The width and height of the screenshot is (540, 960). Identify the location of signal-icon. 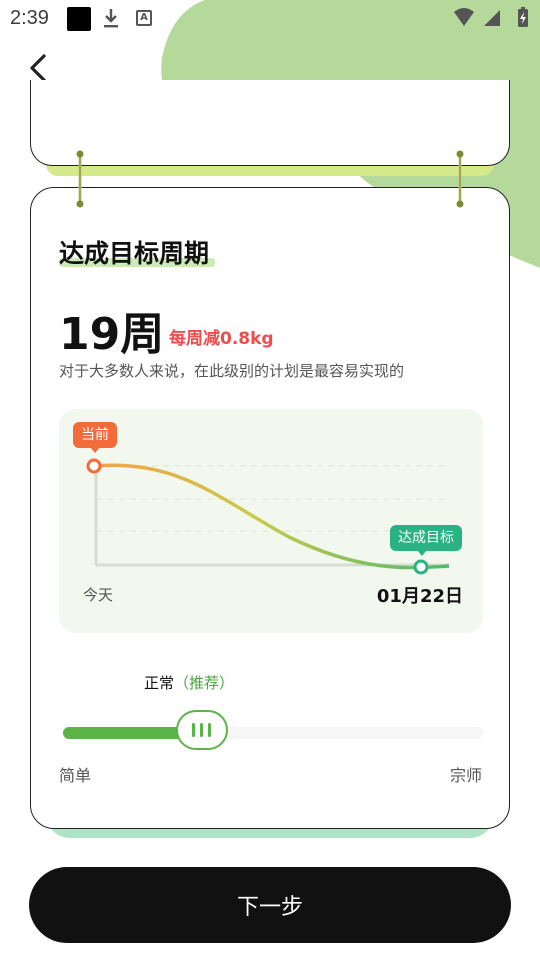
(492, 18).